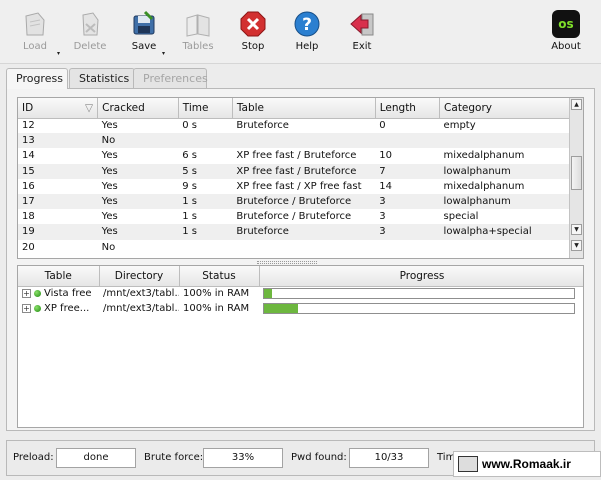 The height and width of the screenshot is (480, 601). I want to click on sort-arrow-icon: ▽, so click(89, 107).